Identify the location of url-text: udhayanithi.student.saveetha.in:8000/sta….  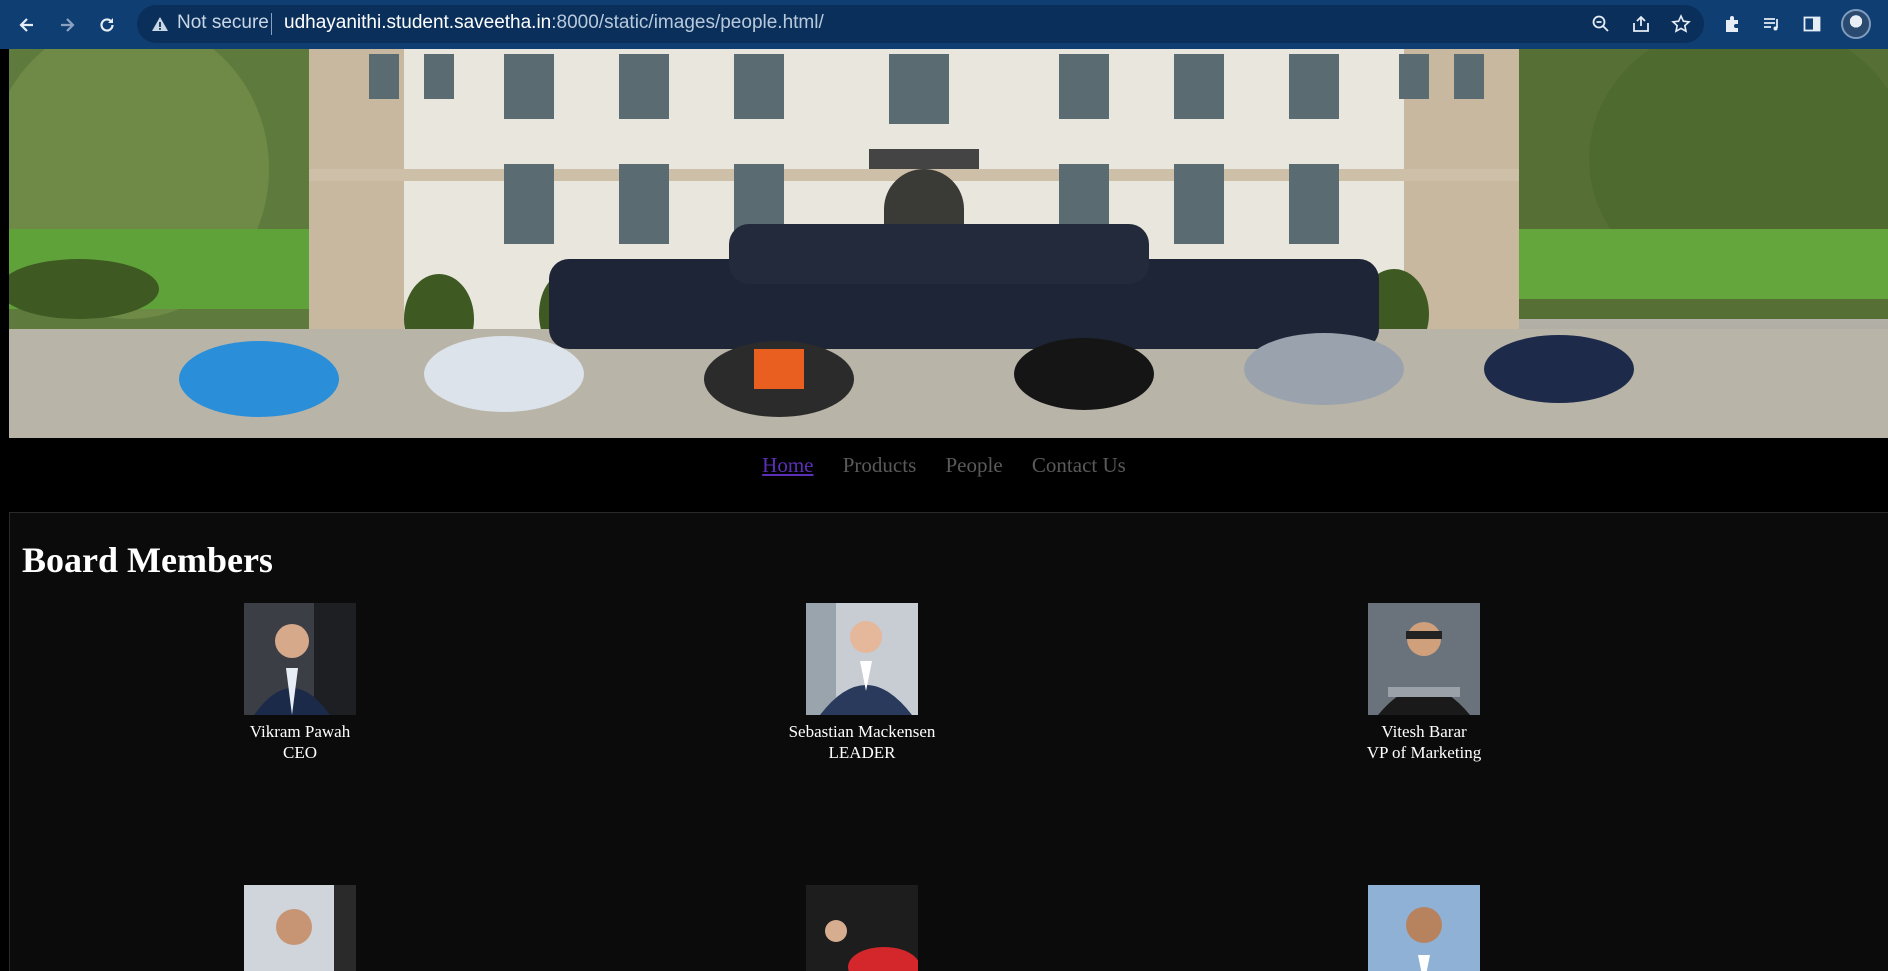
(554, 23).